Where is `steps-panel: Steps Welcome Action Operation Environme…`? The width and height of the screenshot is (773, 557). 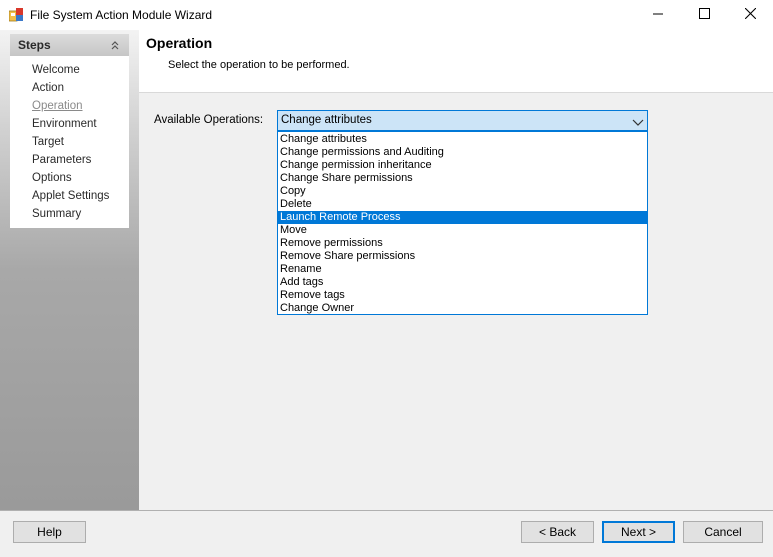
steps-panel: Steps Welcome Action Operation Environme… is located at coordinates (69, 131).